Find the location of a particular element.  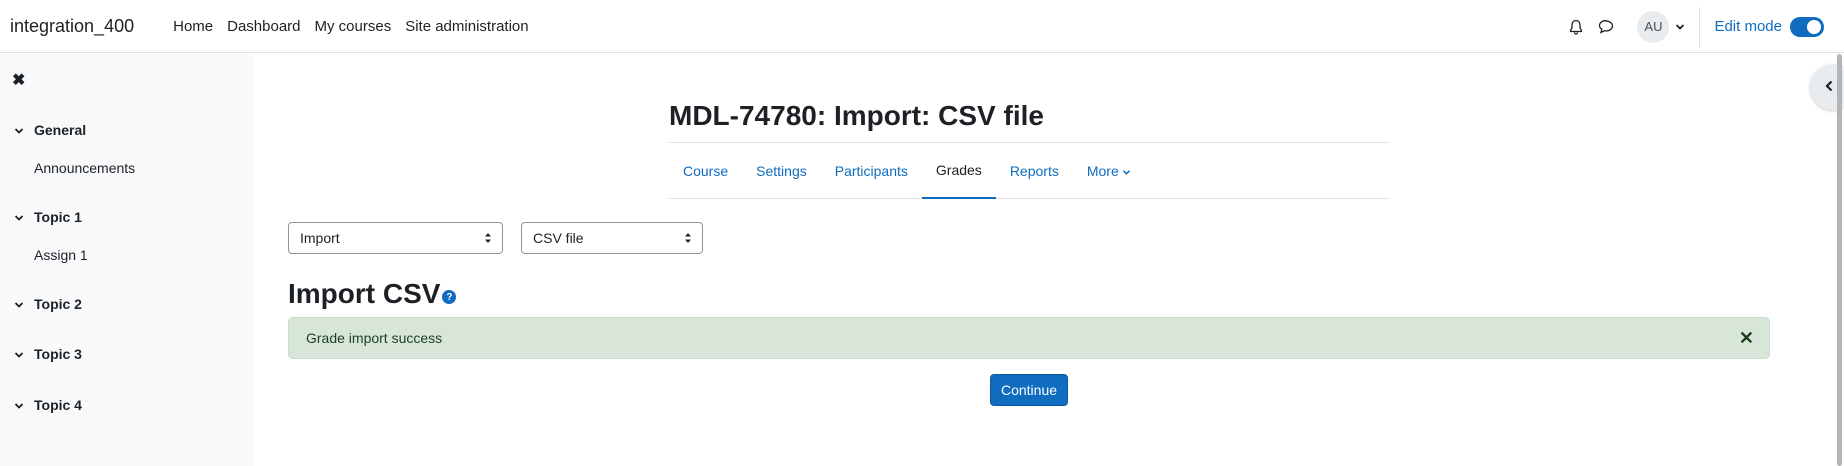

tab-reports: Reports is located at coordinates (1034, 171).